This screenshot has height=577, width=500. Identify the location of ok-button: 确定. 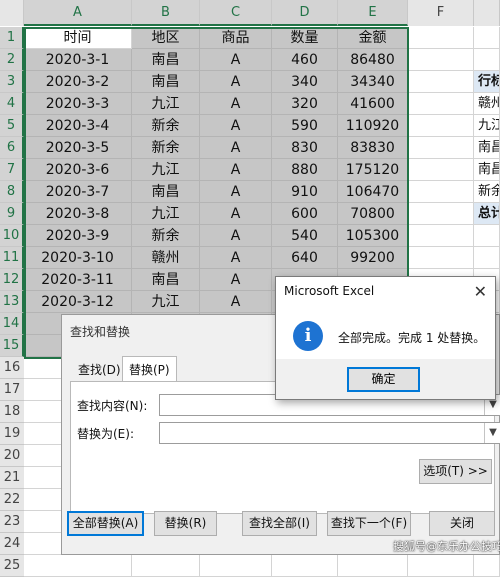
(383, 379).